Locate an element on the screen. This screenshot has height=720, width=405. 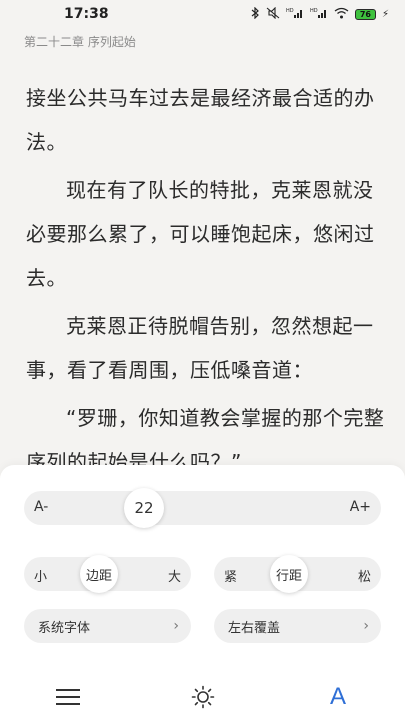
margin-slider: 小 边距 大 is located at coordinates (107, 574).